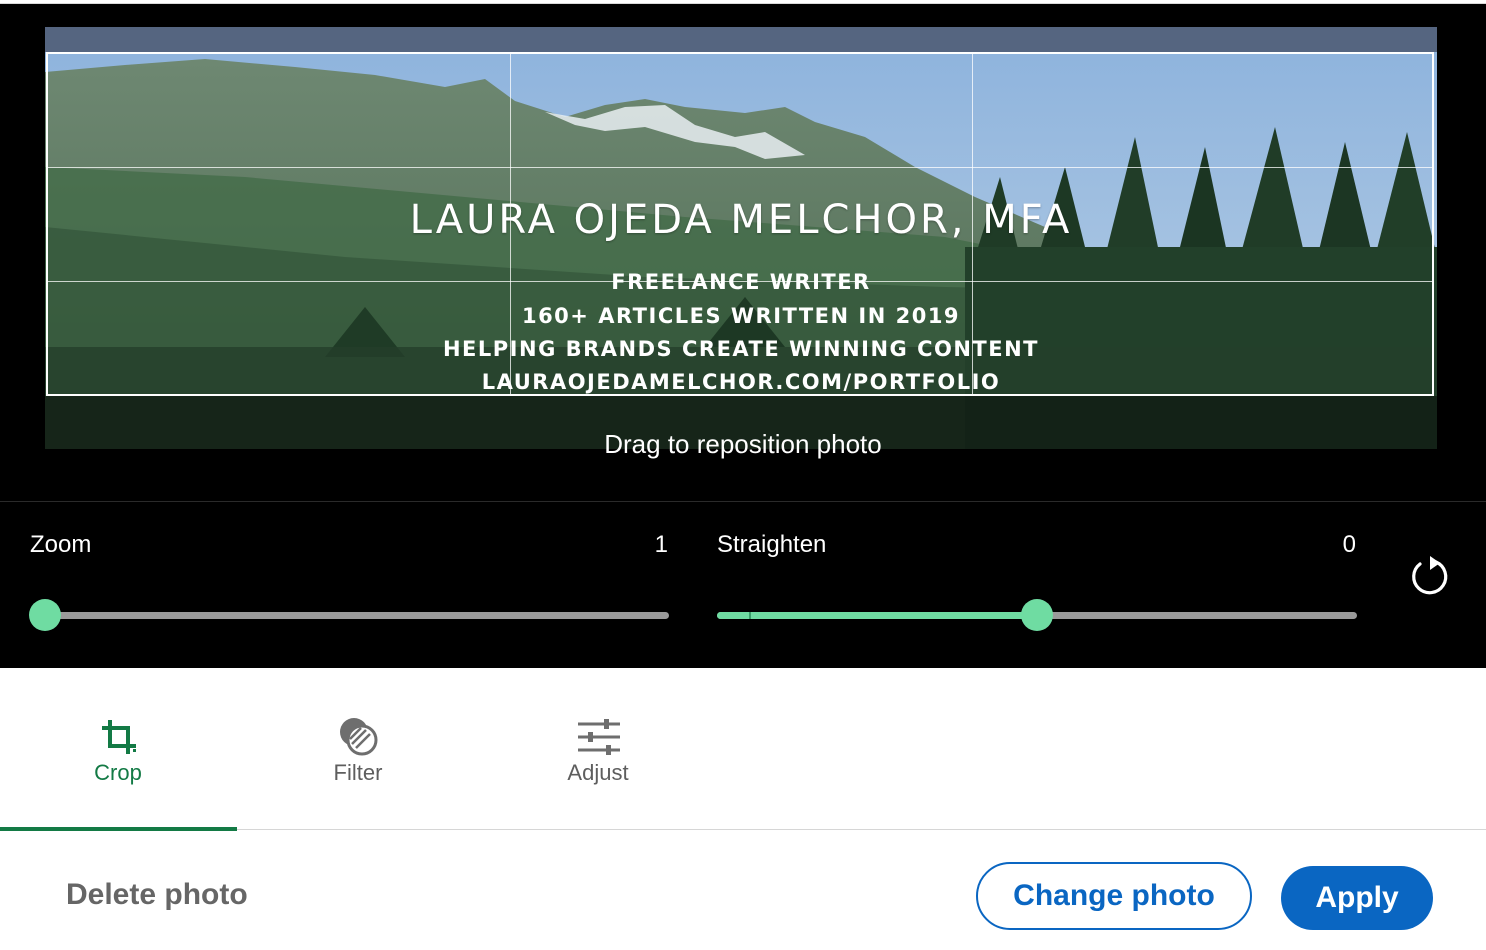  I want to click on tab-adjust-label: Adjust, so click(598, 772).